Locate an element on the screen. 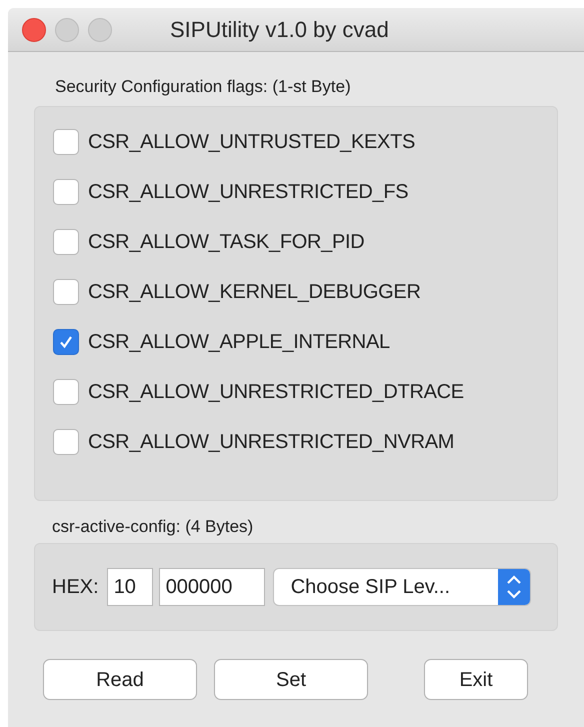 The height and width of the screenshot is (727, 584). checkmark-icon is located at coordinates (66, 342).